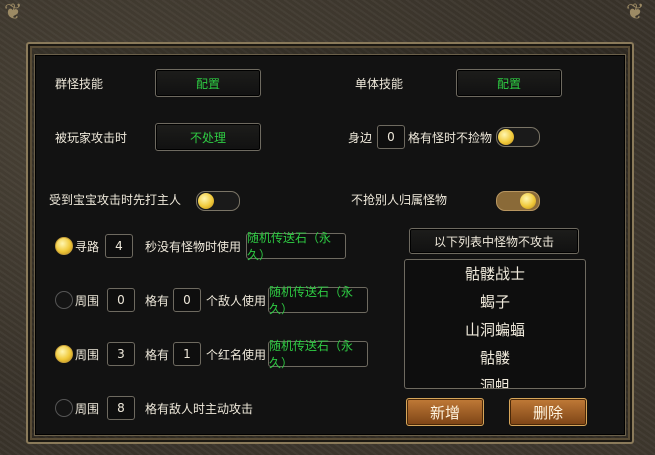  Describe the element at coordinates (296, 246) in the screenshot. I see `pathfind-item-select: 随机传送石（永久）` at that location.